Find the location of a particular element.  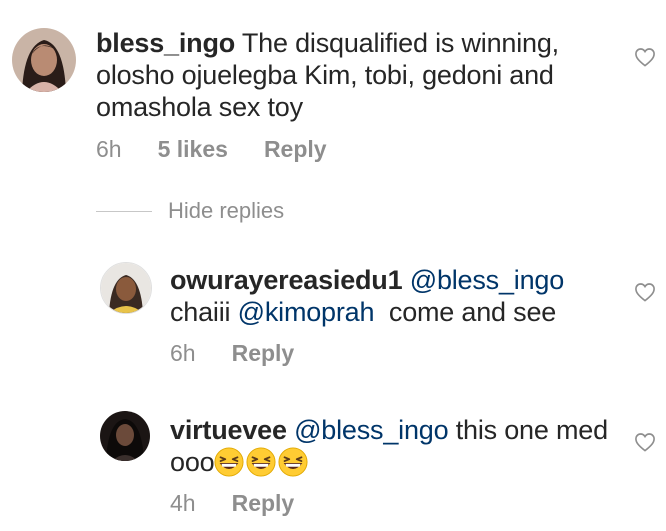

comment-meta: 6h 5 likes Reply is located at coordinates (211, 149).